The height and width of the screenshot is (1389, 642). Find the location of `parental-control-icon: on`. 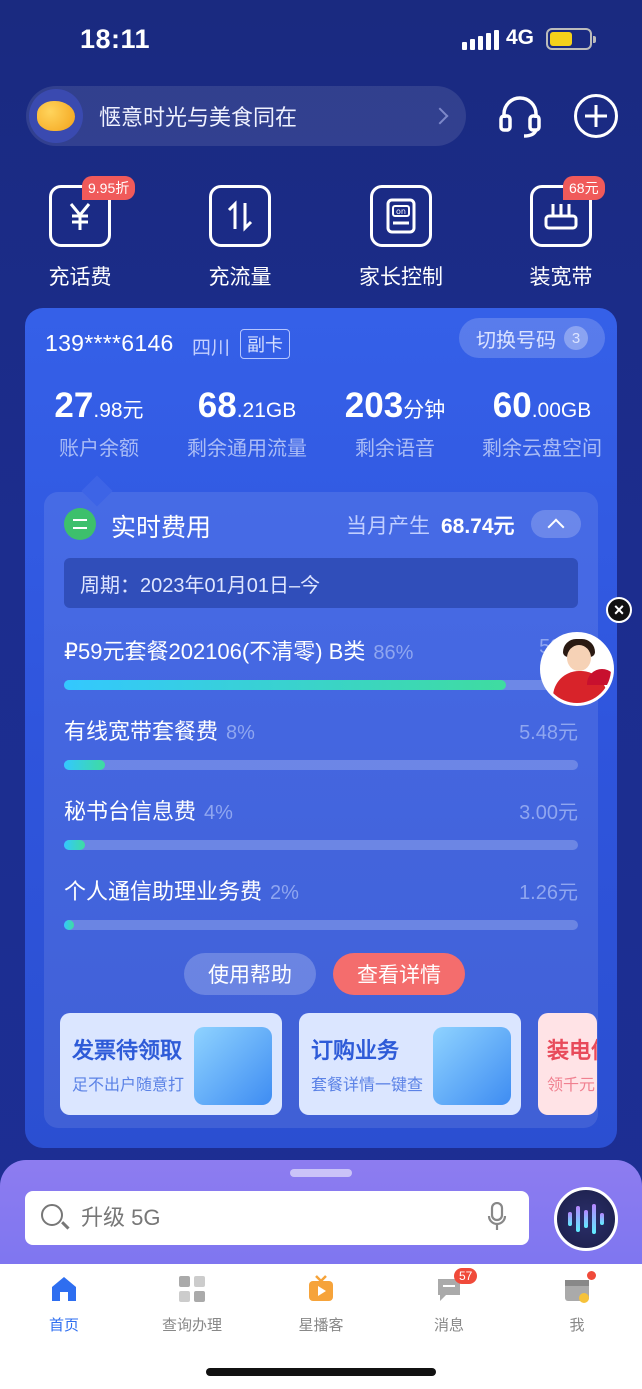

parental-control-icon: on is located at coordinates (401, 216).